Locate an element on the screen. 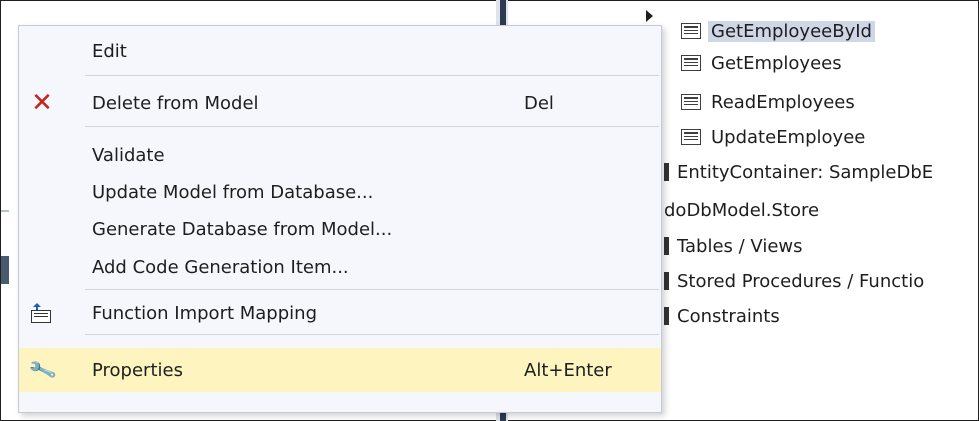 This screenshot has width=979, height=421. tree-item-tables-views: Tables / Views is located at coordinates (733, 246).